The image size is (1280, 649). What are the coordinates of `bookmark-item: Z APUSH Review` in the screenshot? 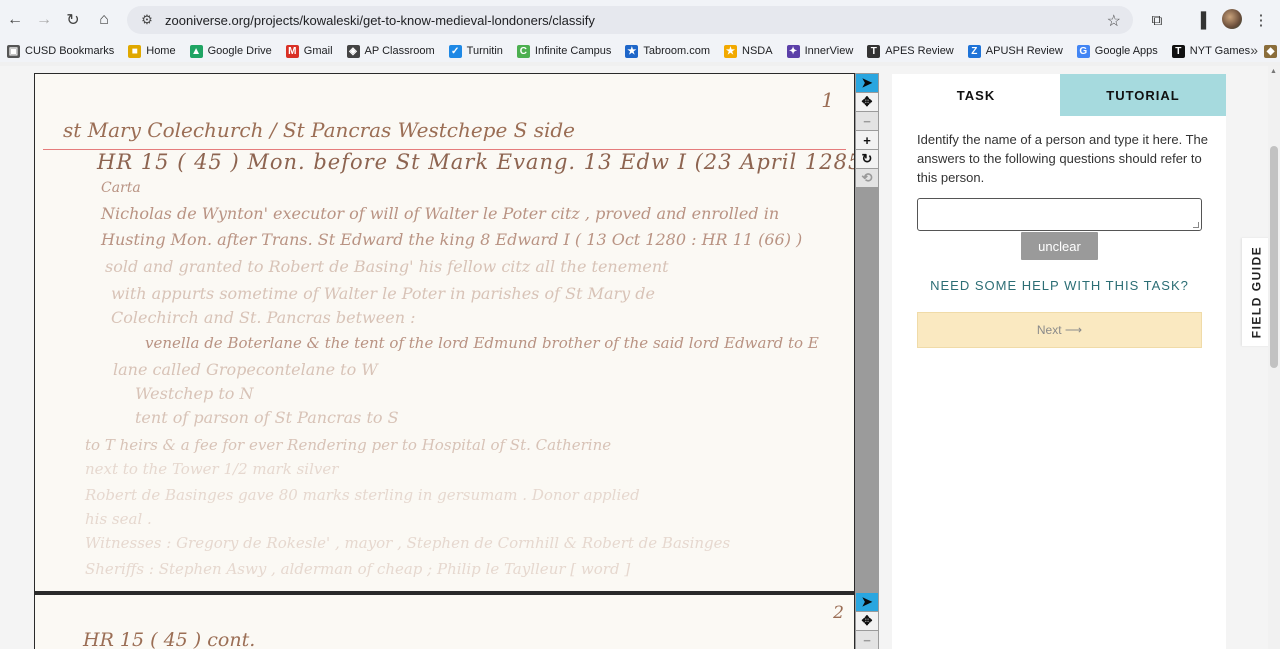 It's located at (1015, 51).